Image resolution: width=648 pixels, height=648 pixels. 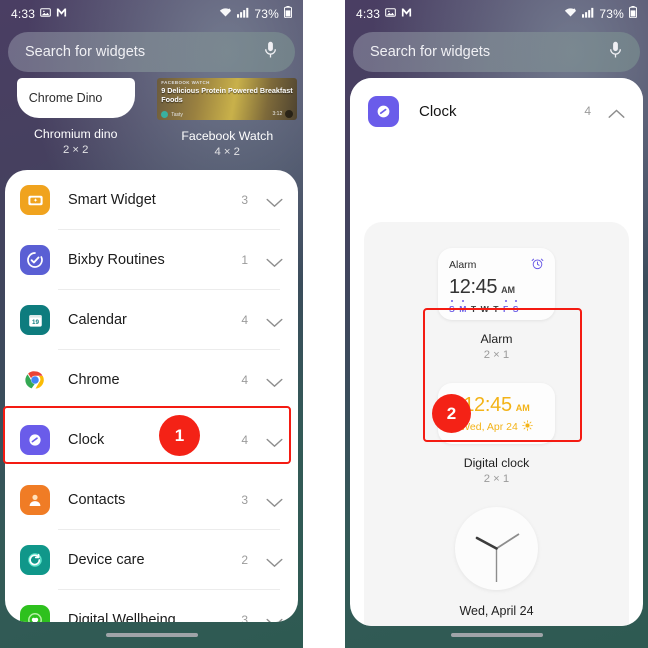 I want to click on sidebar-item-bixby-routines: Bixby Routines 1, so click(x=151, y=260).